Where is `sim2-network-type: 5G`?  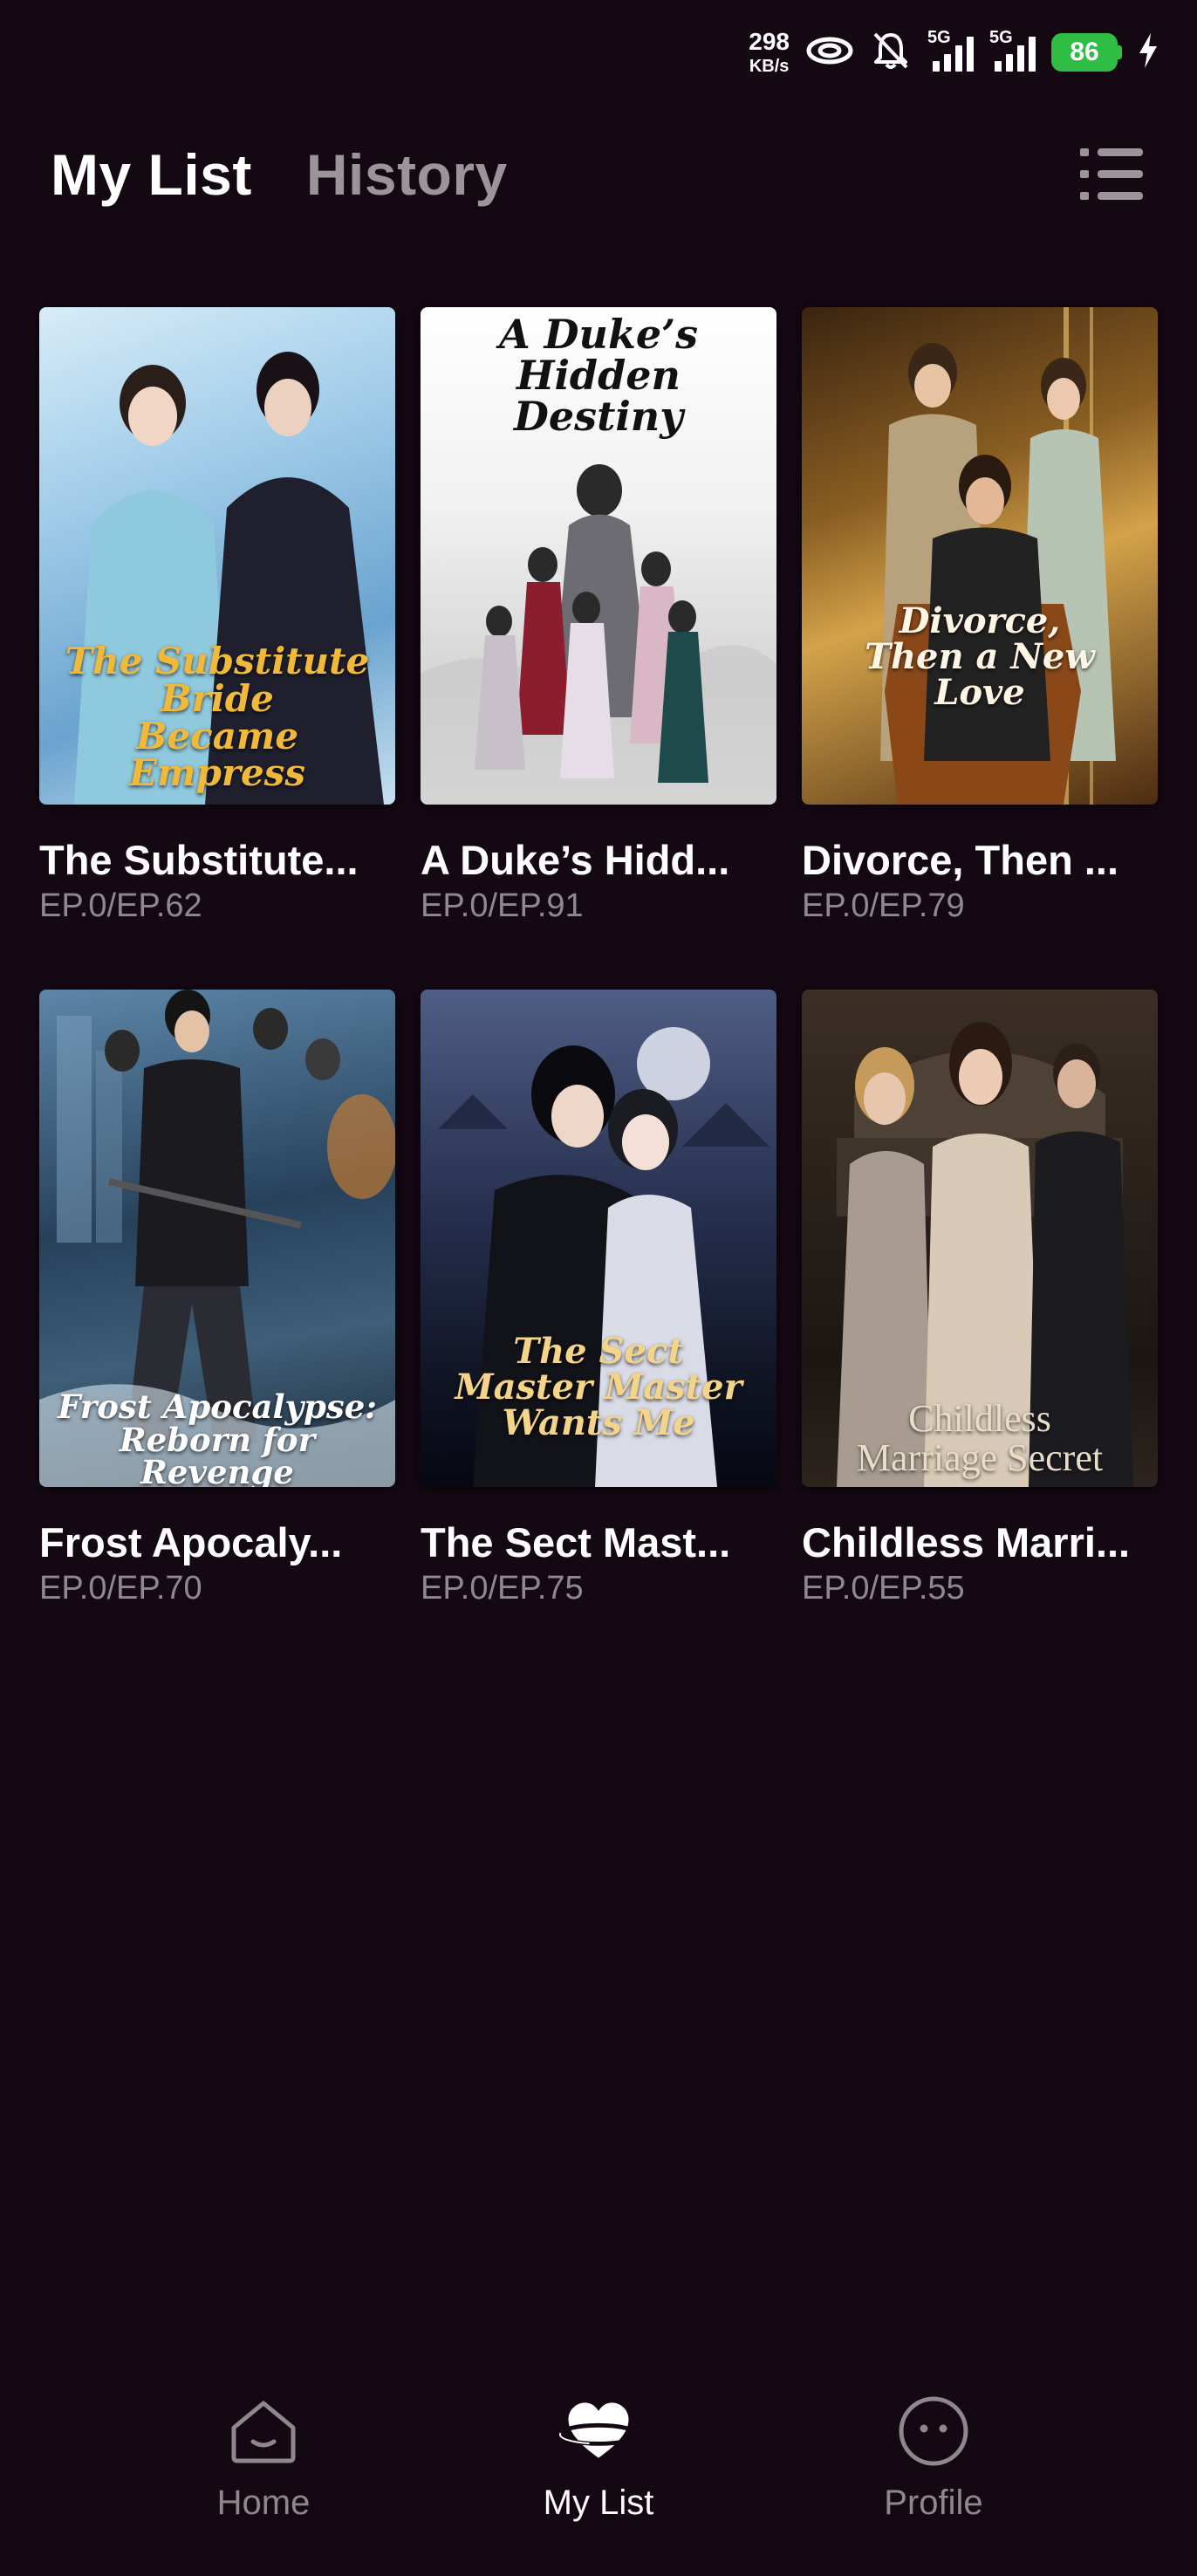
sim2-network-type: 5G is located at coordinates (1001, 37).